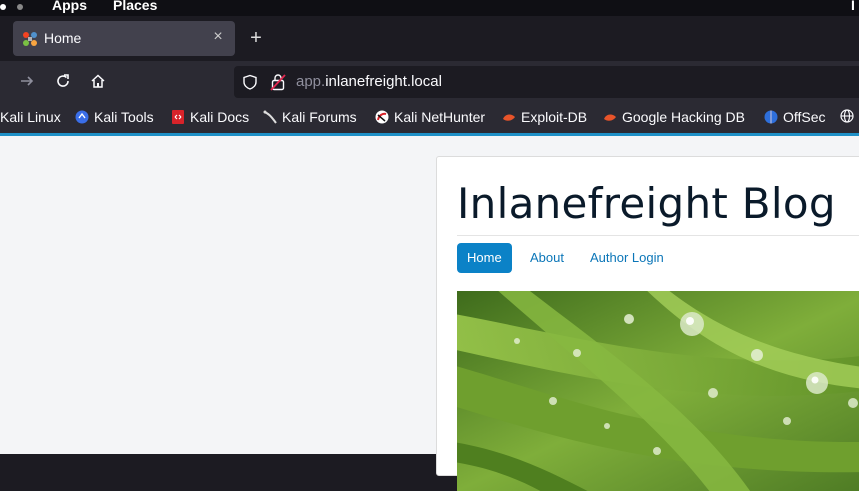  Describe the element at coordinates (429, 8) in the screenshot. I see `desktop-top-bar: Apps Places I` at that location.